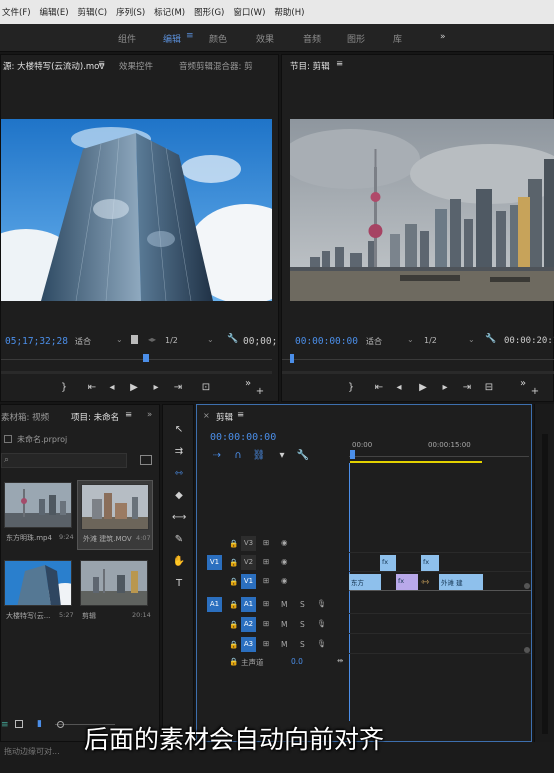 The image size is (554, 773). Describe the element at coordinates (232, 339) in the screenshot. I see `source-settings-wrench-icon: 🔧` at that location.